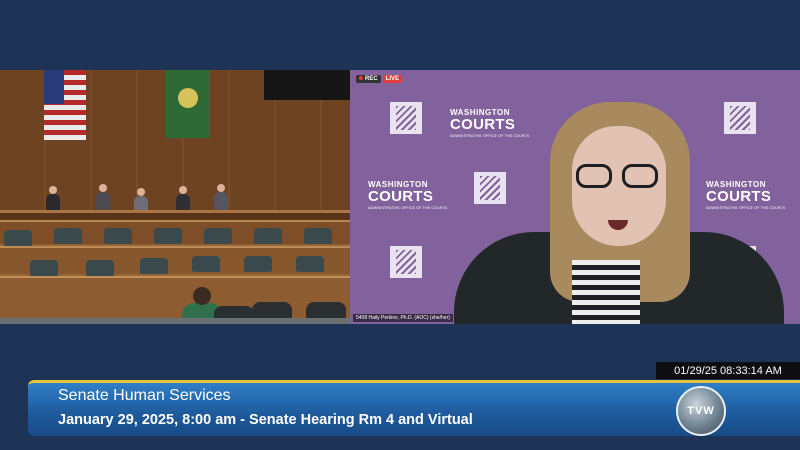 Image resolution: width=800 pixels, height=450 pixels. What do you see at coordinates (188, 104) in the screenshot?
I see `state-flag` at bounding box center [188, 104].